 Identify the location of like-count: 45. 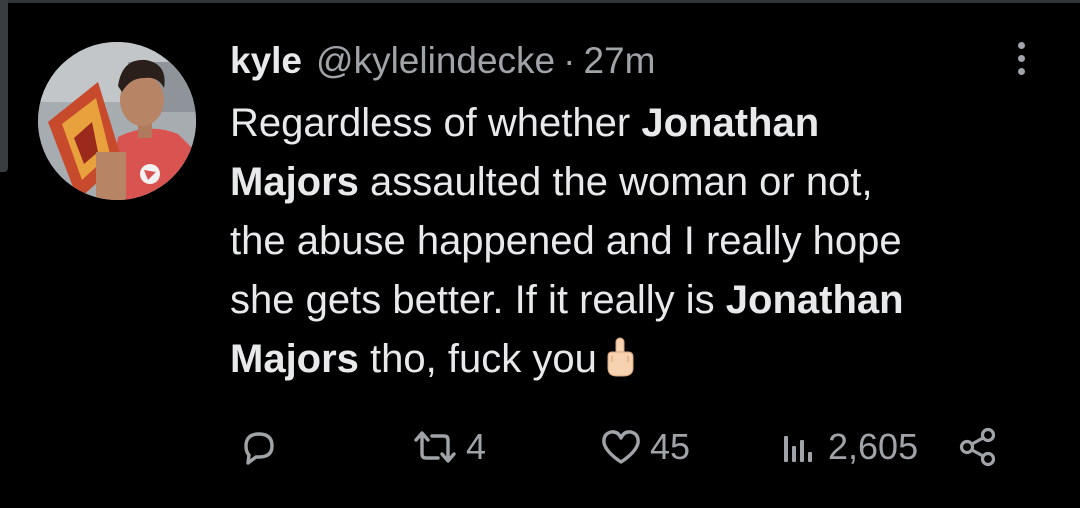
(670, 446).